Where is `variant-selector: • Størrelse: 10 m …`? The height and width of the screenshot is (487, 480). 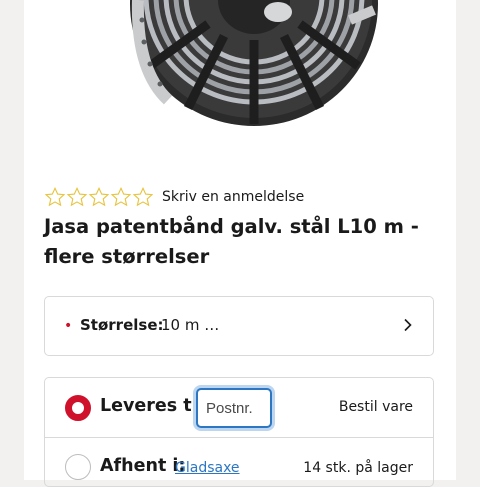 variant-selector: • Størrelse: 10 m … is located at coordinates (239, 326).